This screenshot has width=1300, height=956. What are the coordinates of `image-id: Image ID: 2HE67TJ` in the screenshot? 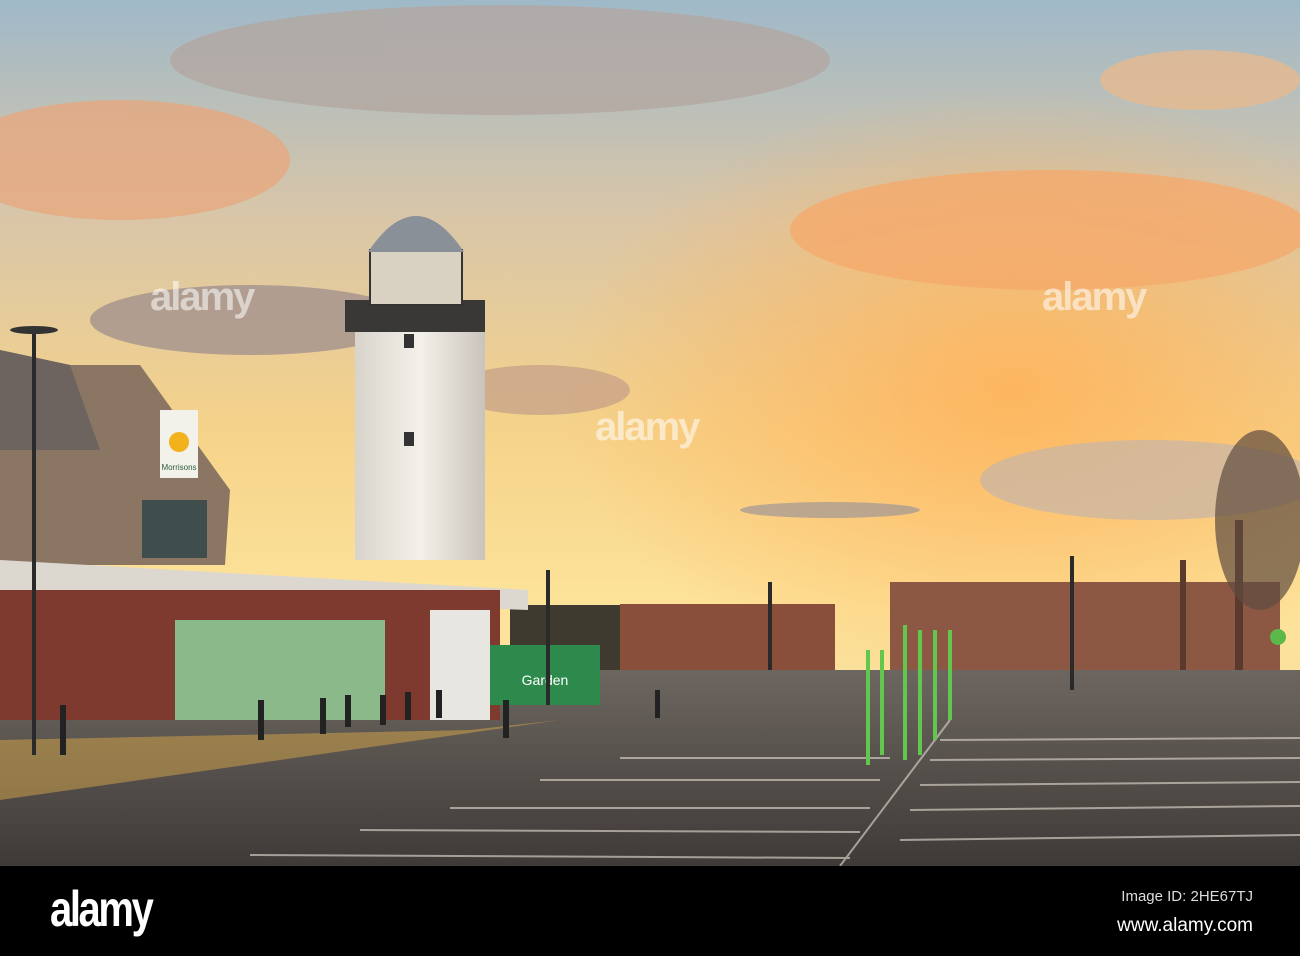 It's located at (1187, 896).